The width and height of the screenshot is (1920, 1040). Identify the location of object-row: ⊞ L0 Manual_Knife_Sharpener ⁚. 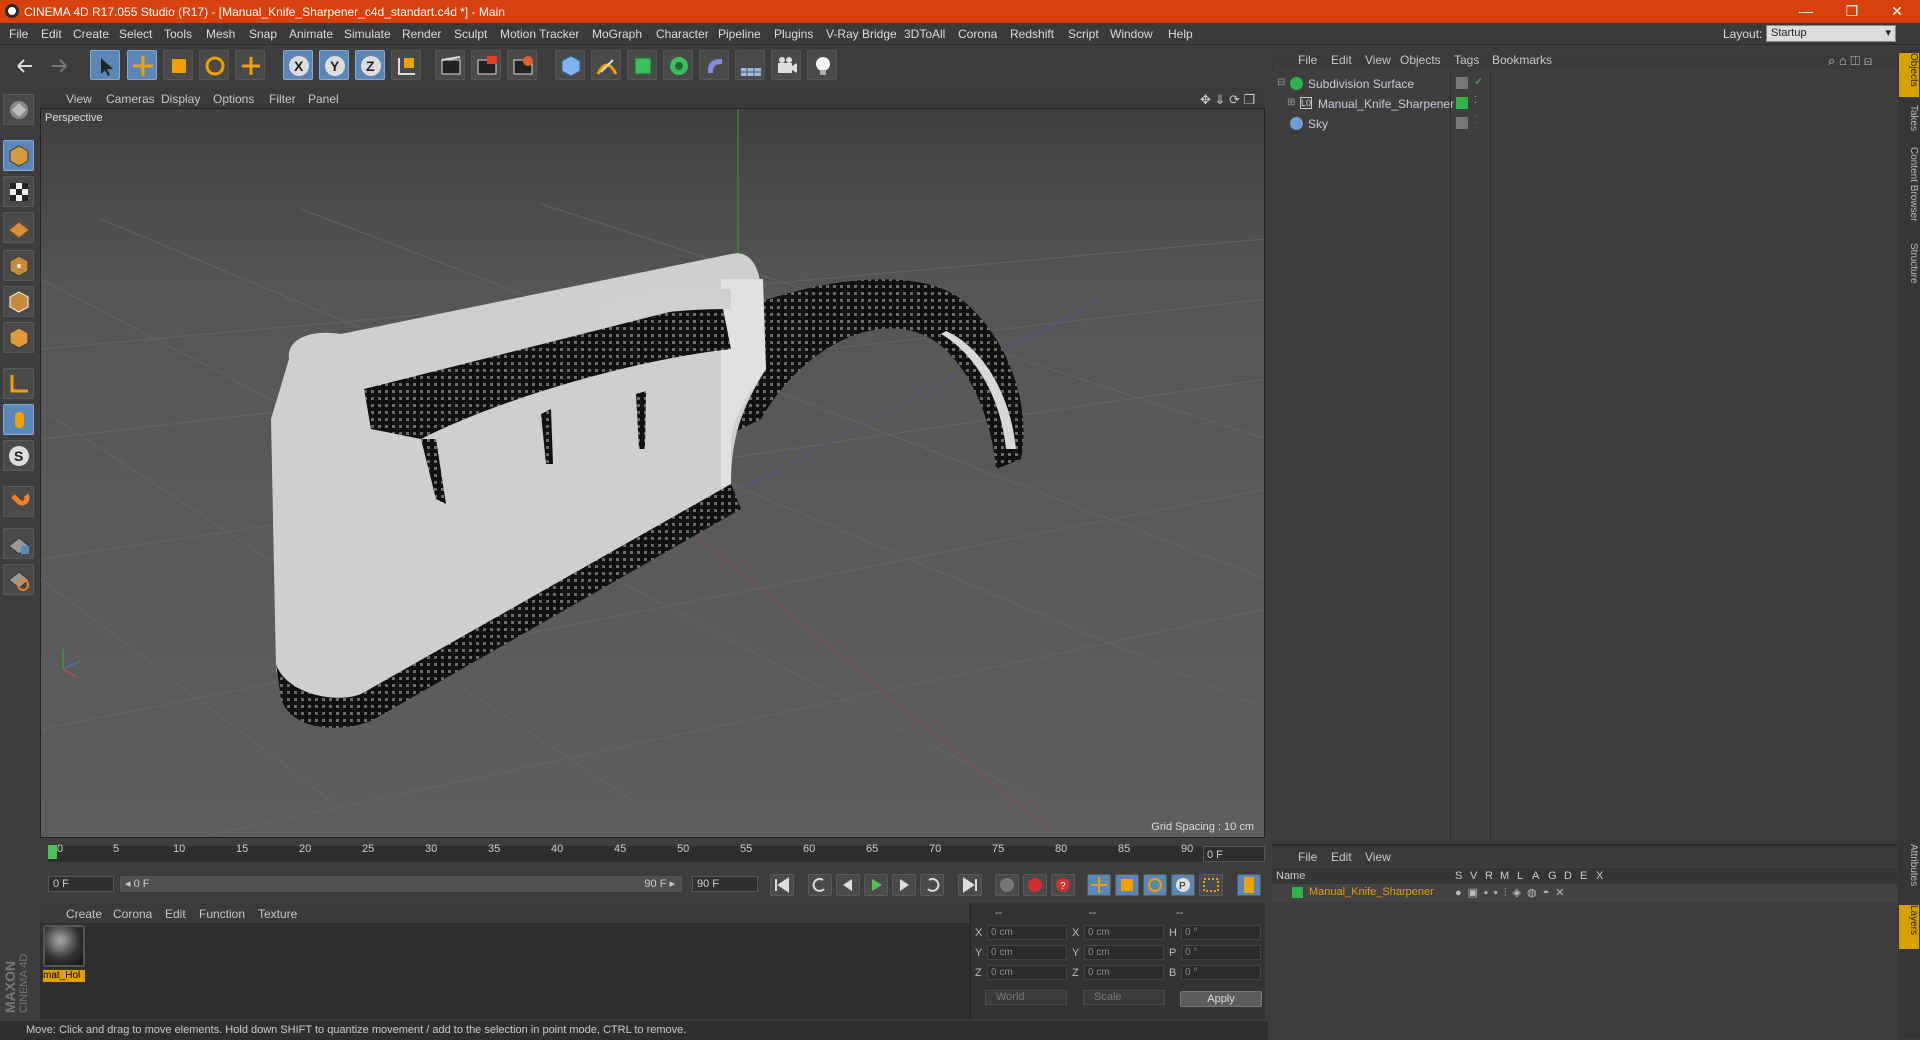
(1584, 104).